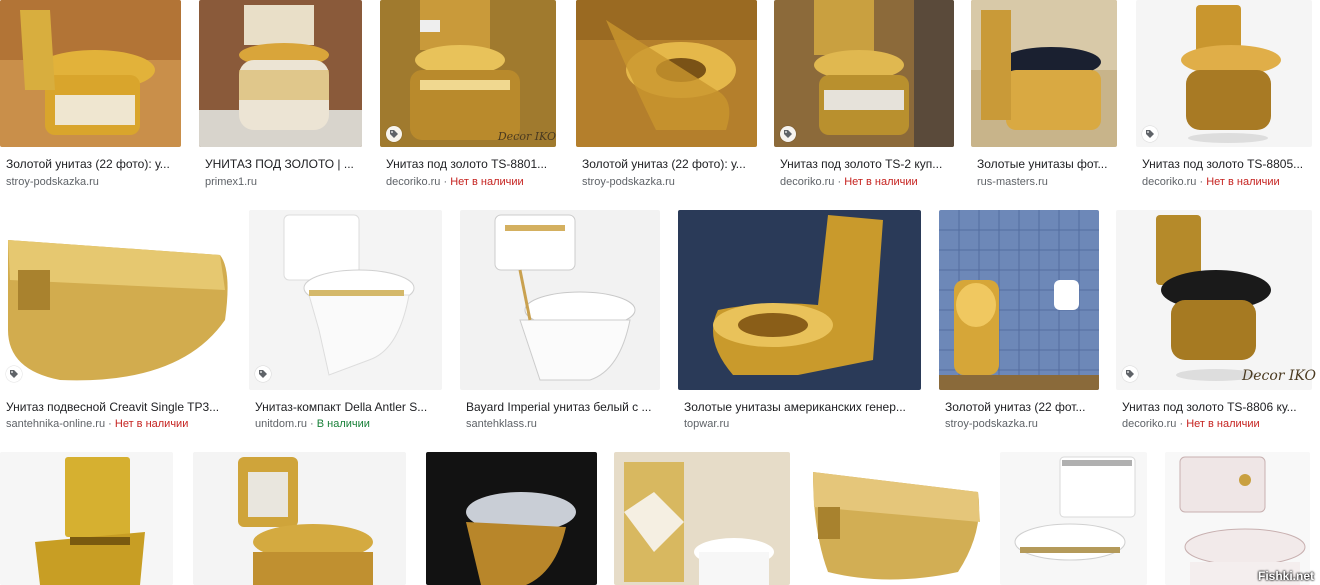 This screenshot has height=585, width=1320. I want to click on stock-status: В наличии, so click(343, 424).